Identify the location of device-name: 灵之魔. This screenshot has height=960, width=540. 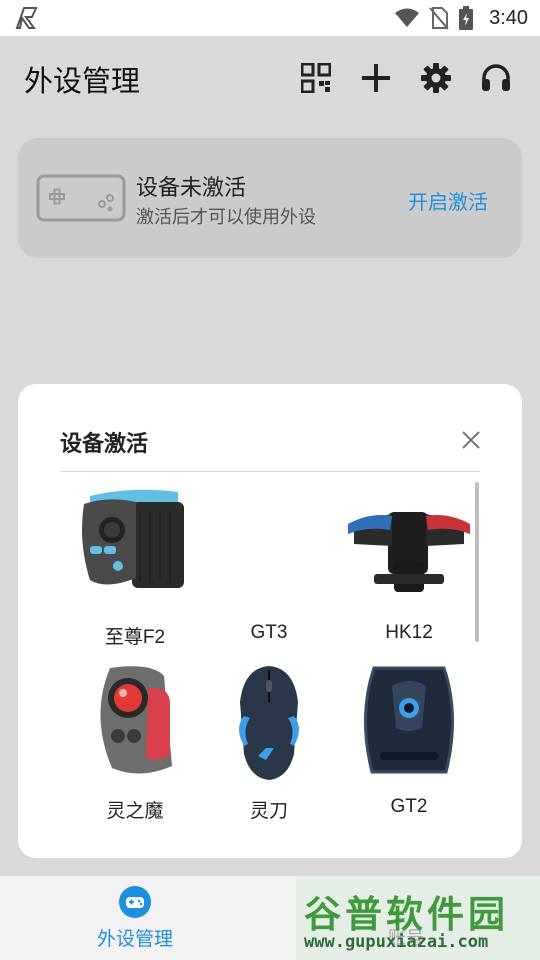
(135, 811).